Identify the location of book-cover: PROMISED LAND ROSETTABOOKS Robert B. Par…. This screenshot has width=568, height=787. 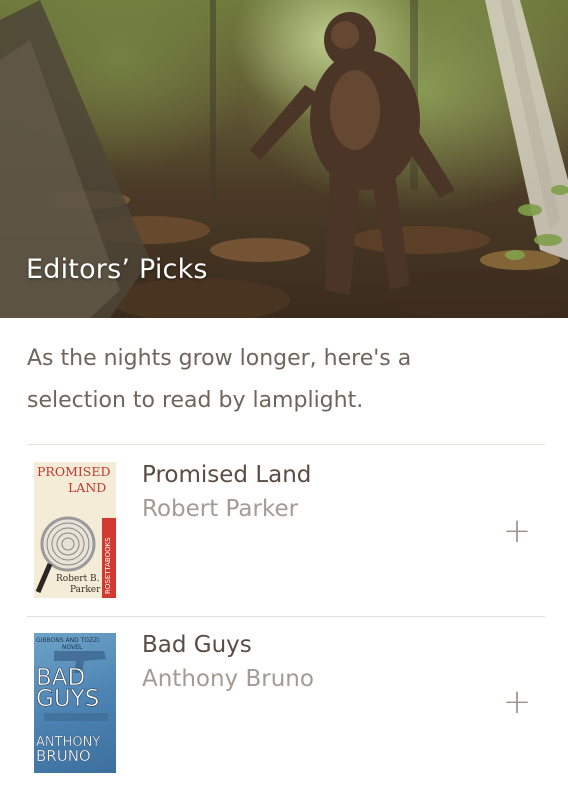
(75, 530).